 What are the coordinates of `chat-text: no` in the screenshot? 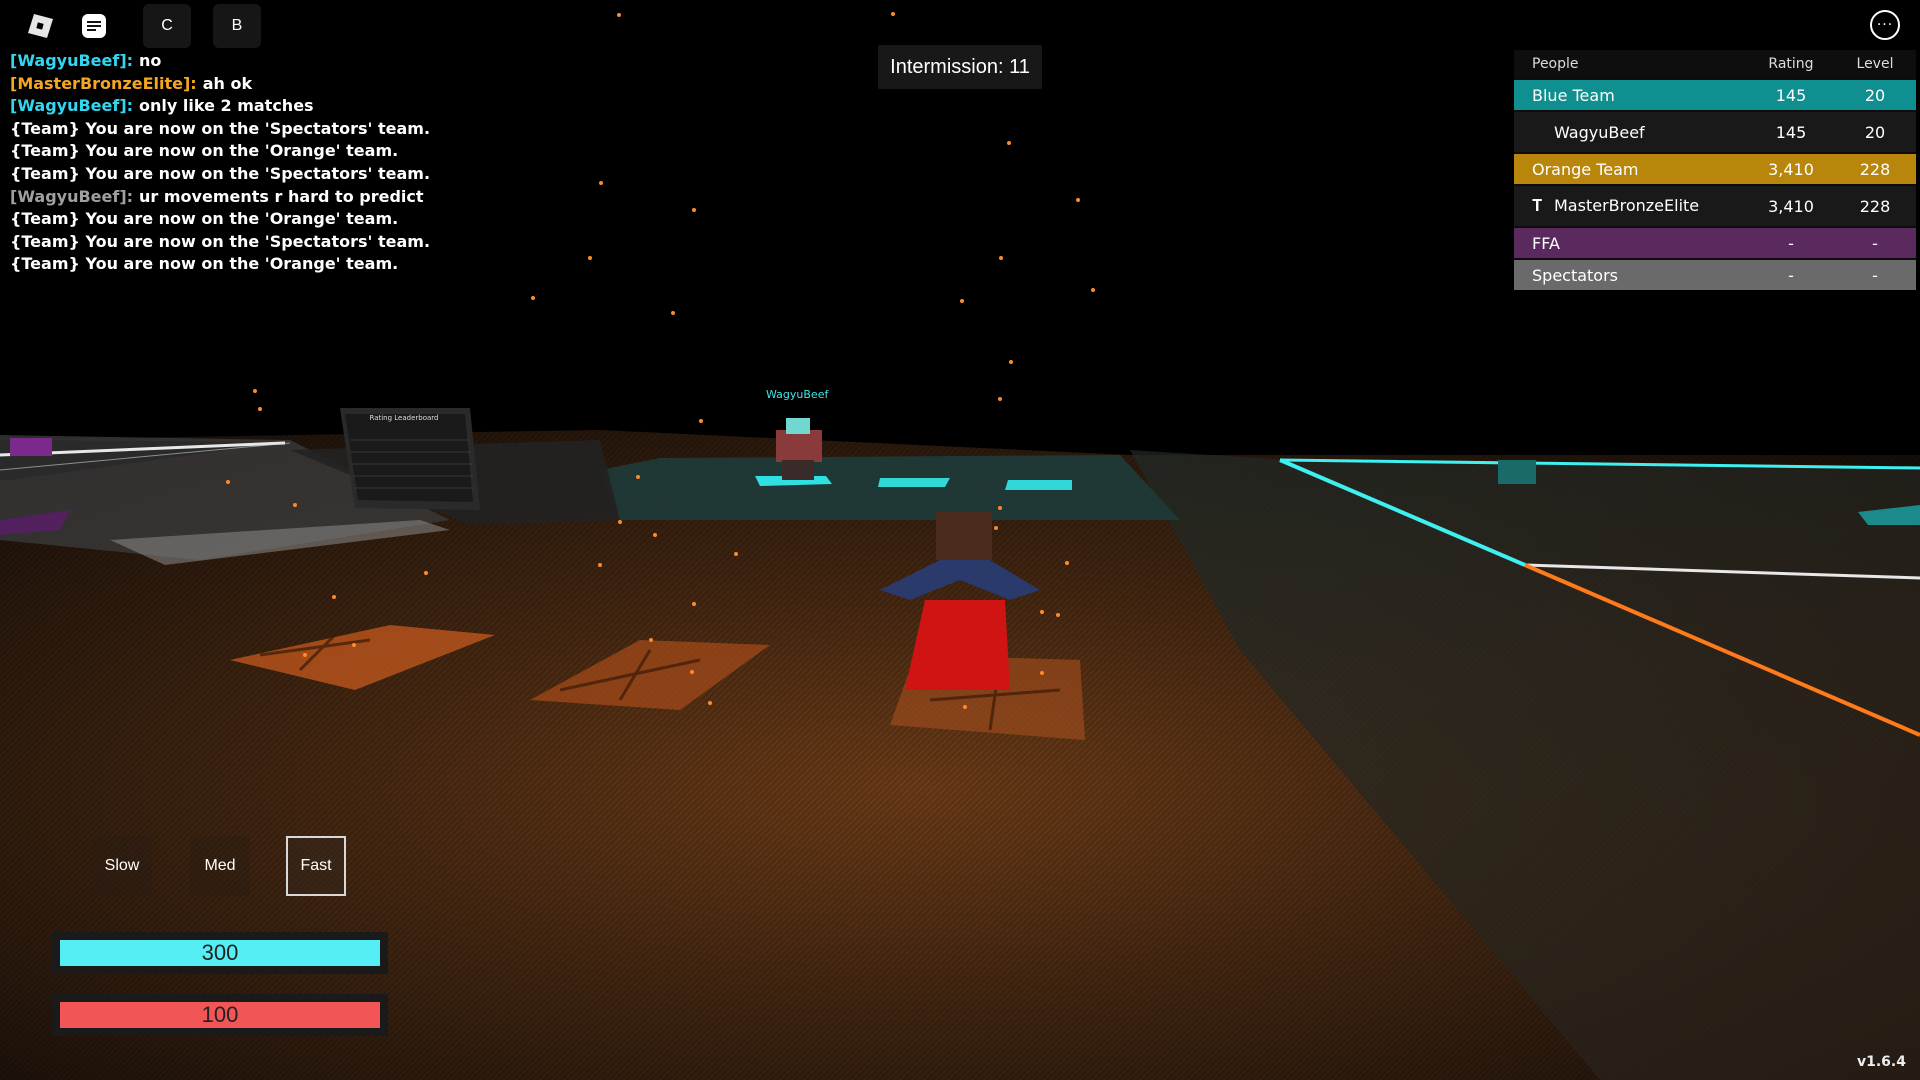 It's located at (150, 60).